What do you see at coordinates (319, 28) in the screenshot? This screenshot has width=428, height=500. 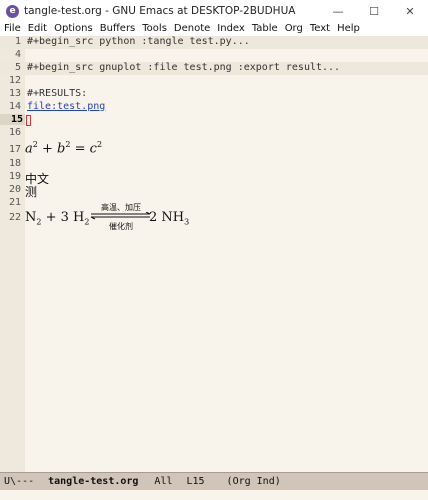 I see `menu-text: Text` at bounding box center [319, 28].